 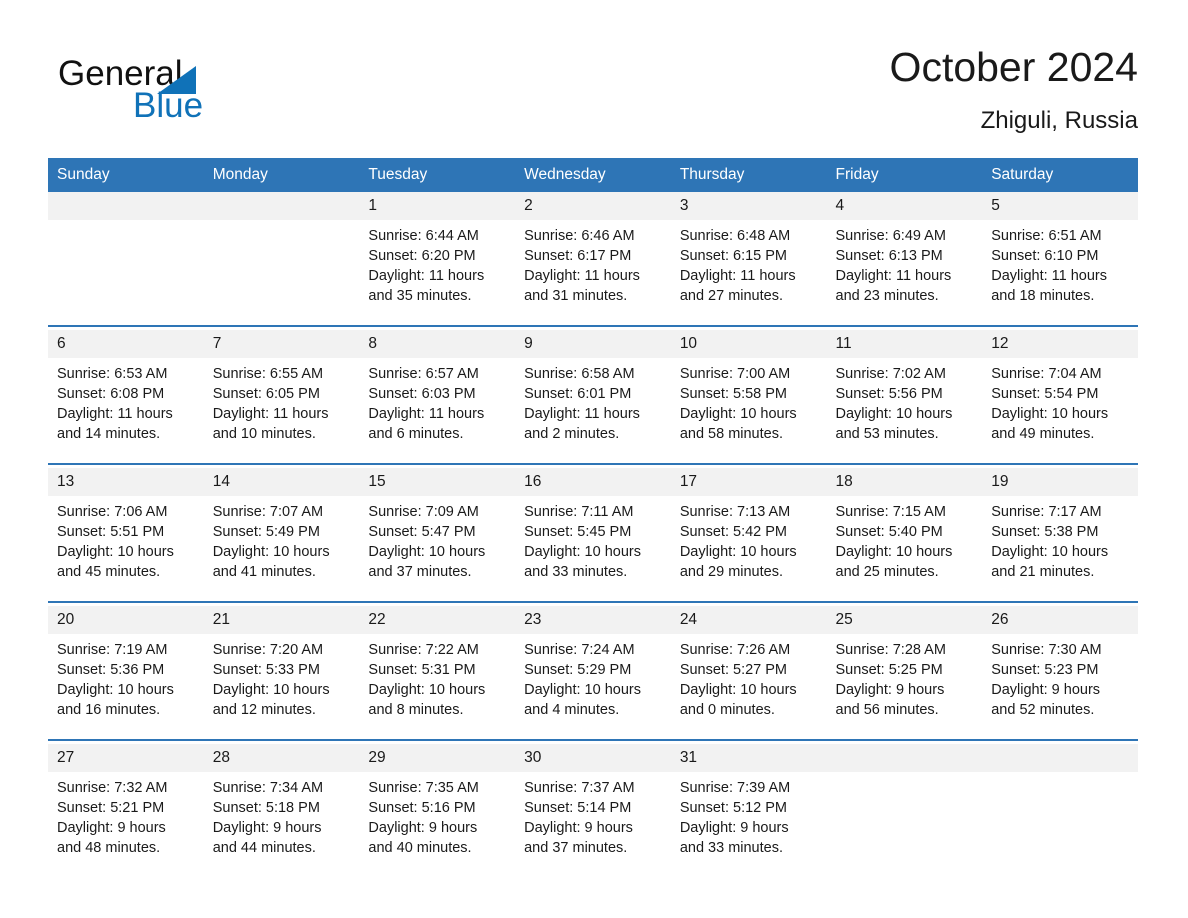 I want to click on day-cell-number: 8, so click(x=437, y=344).